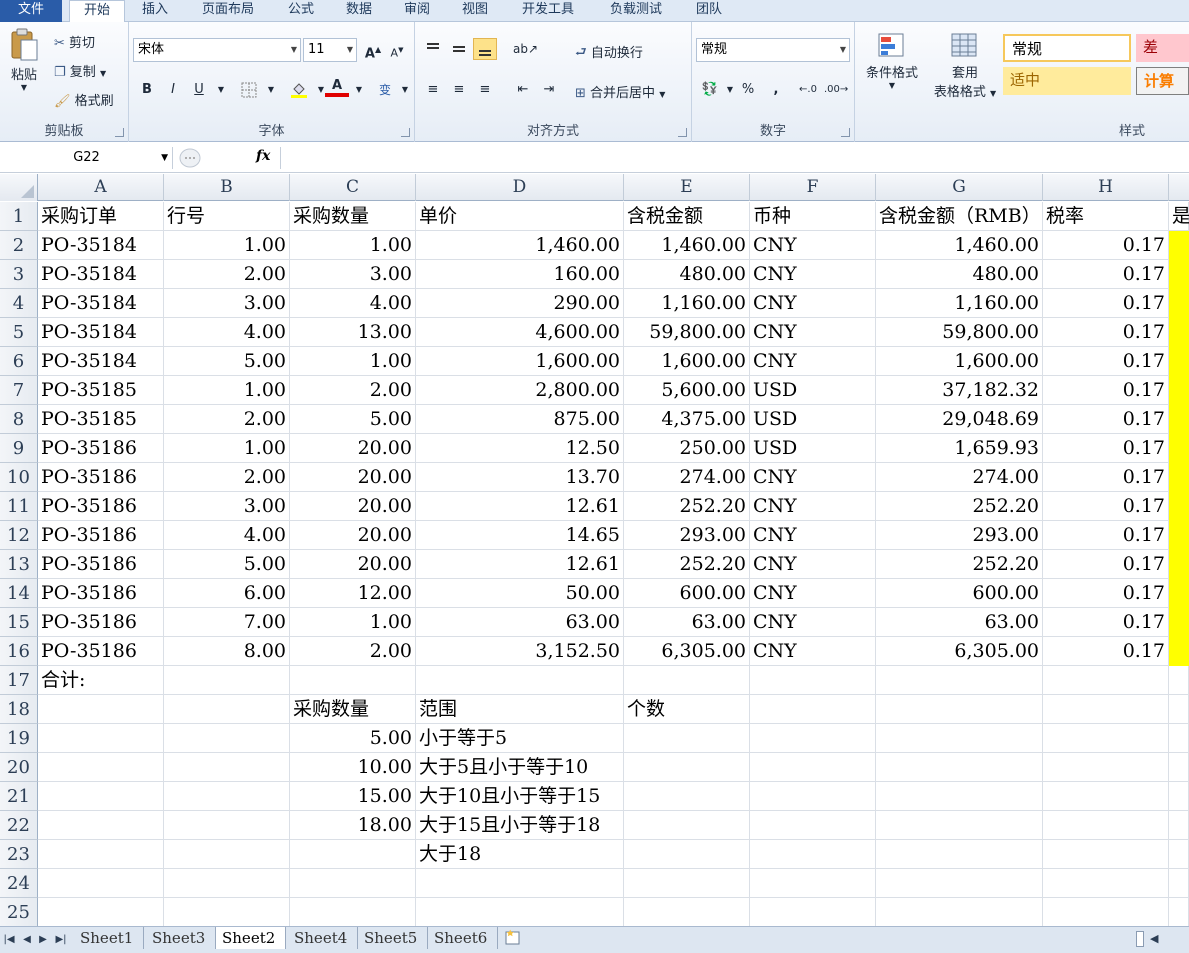  Describe the element at coordinates (181, 938) in the screenshot. I see `sheet-tab: Sheet3` at that location.